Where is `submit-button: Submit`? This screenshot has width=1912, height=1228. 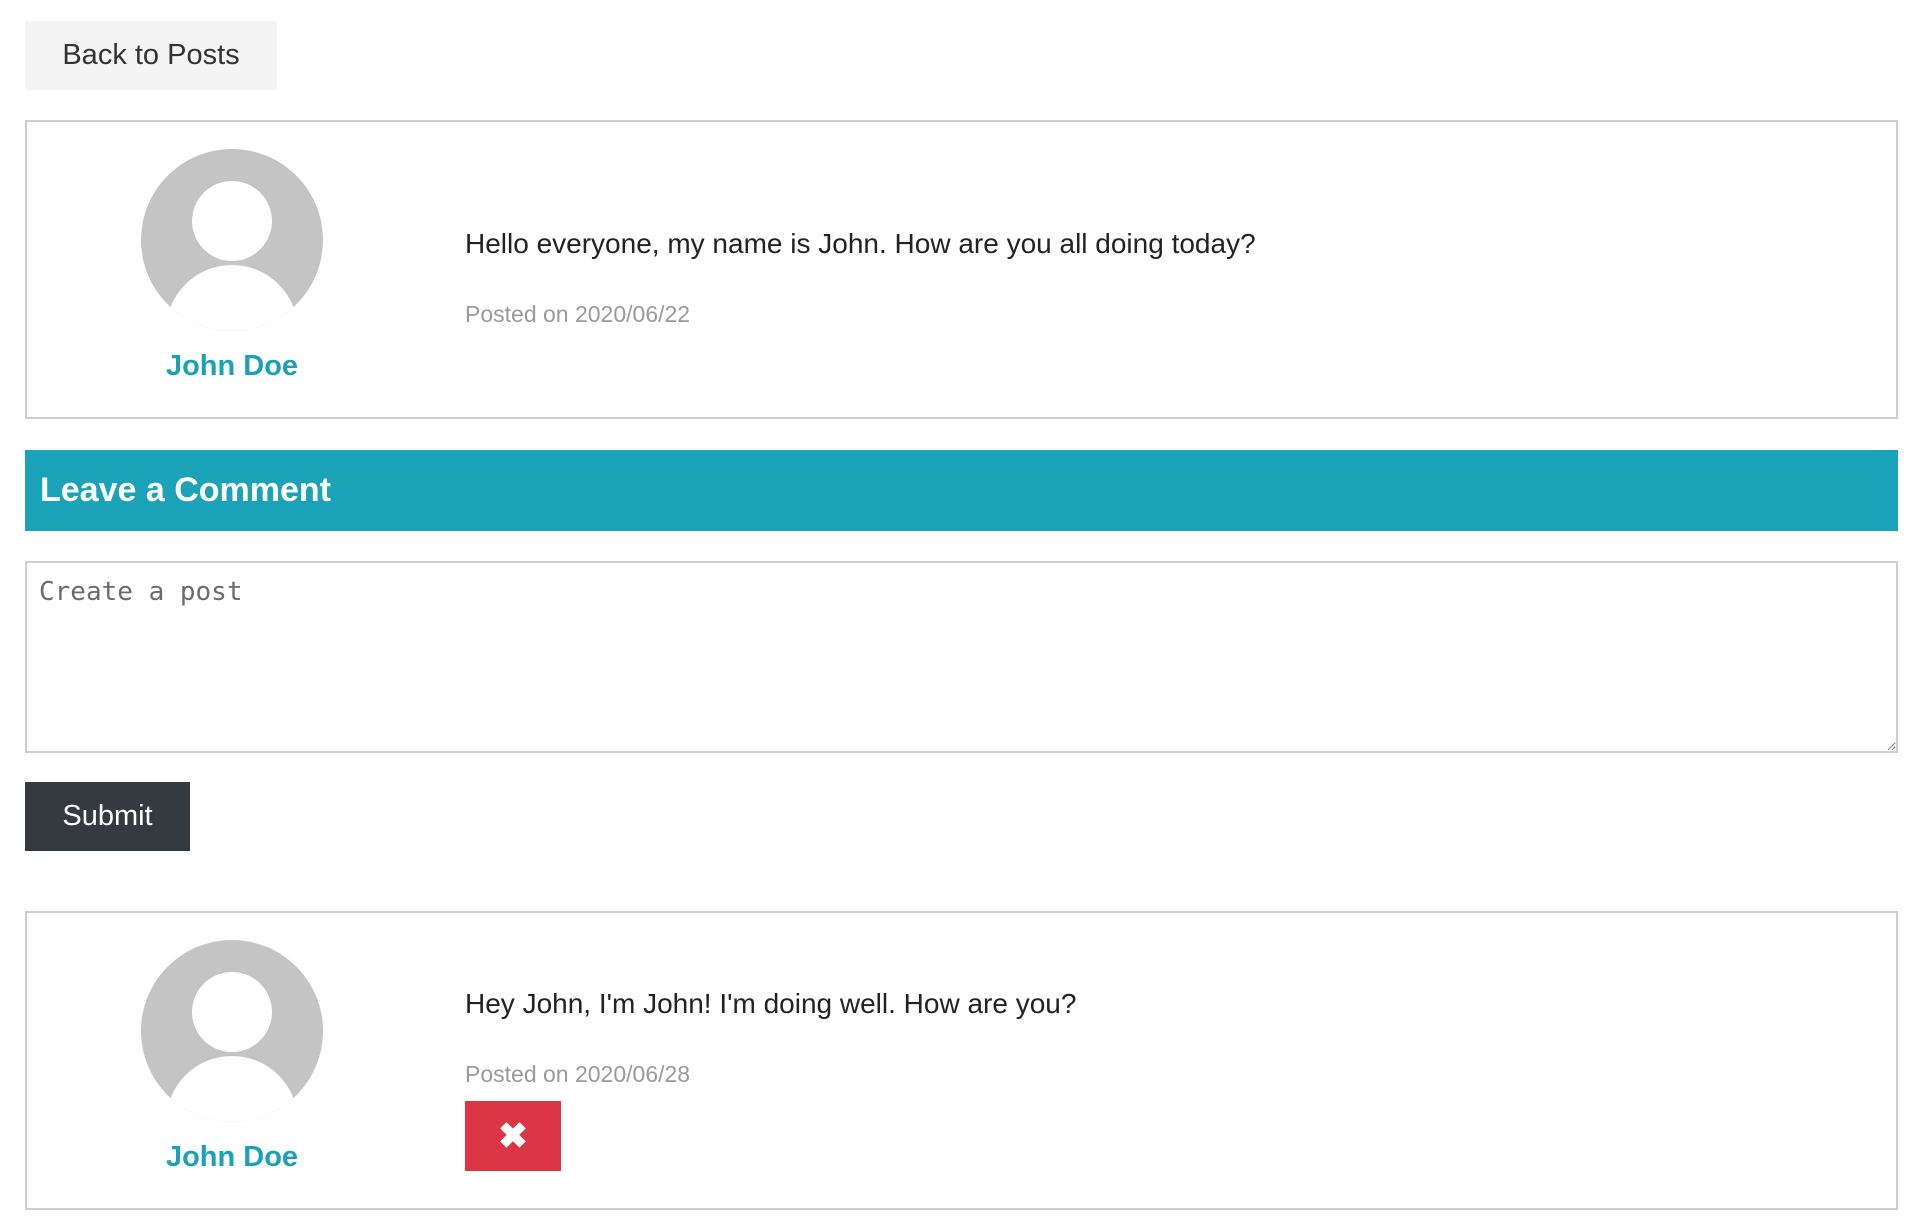 submit-button: Submit is located at coordinates (107, 816).